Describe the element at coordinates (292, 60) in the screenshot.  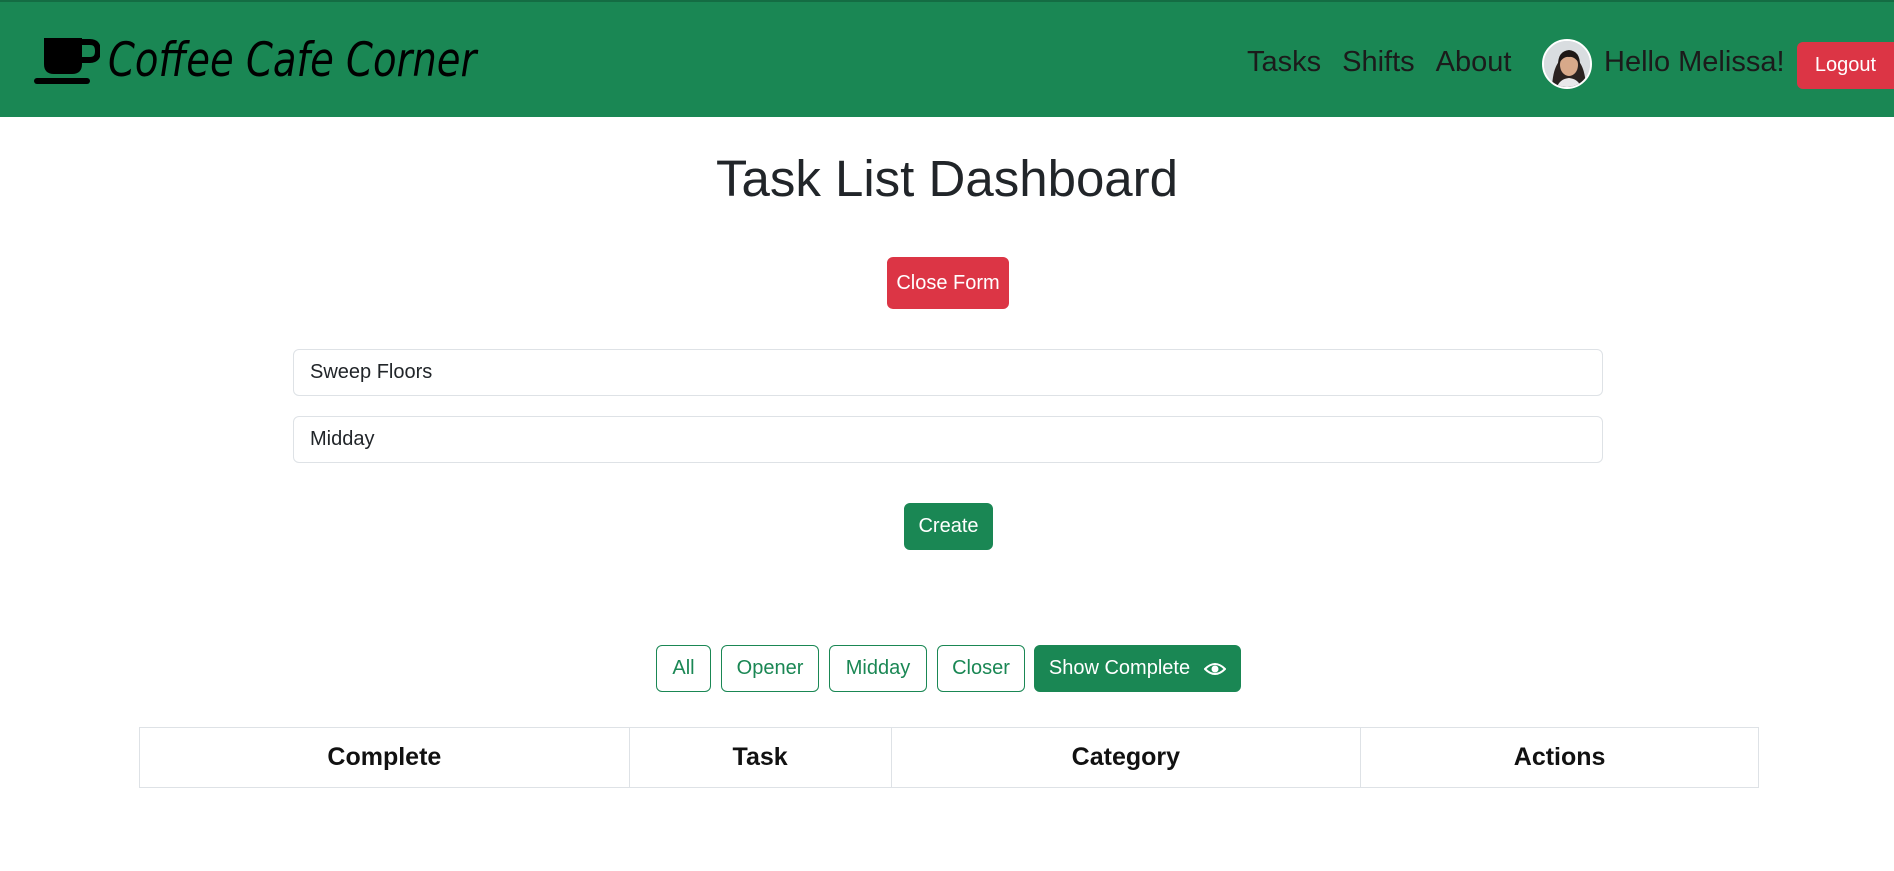
I see `brand-name: Coffee Cafe Corner` at that location.